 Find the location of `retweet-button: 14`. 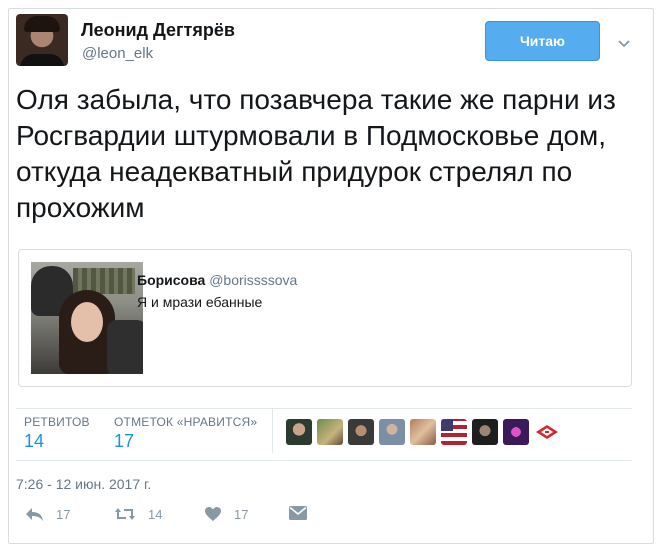

retweet-button: 14 is located at coordinates (138, 514).